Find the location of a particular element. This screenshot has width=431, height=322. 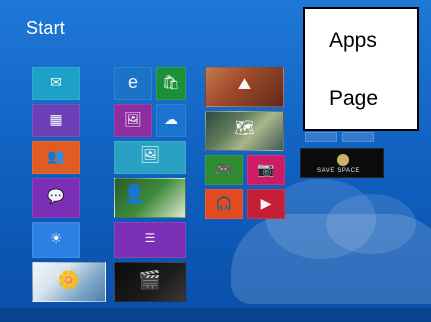

logo-text: SAVE SPACE is located at coordinates (339, 171).